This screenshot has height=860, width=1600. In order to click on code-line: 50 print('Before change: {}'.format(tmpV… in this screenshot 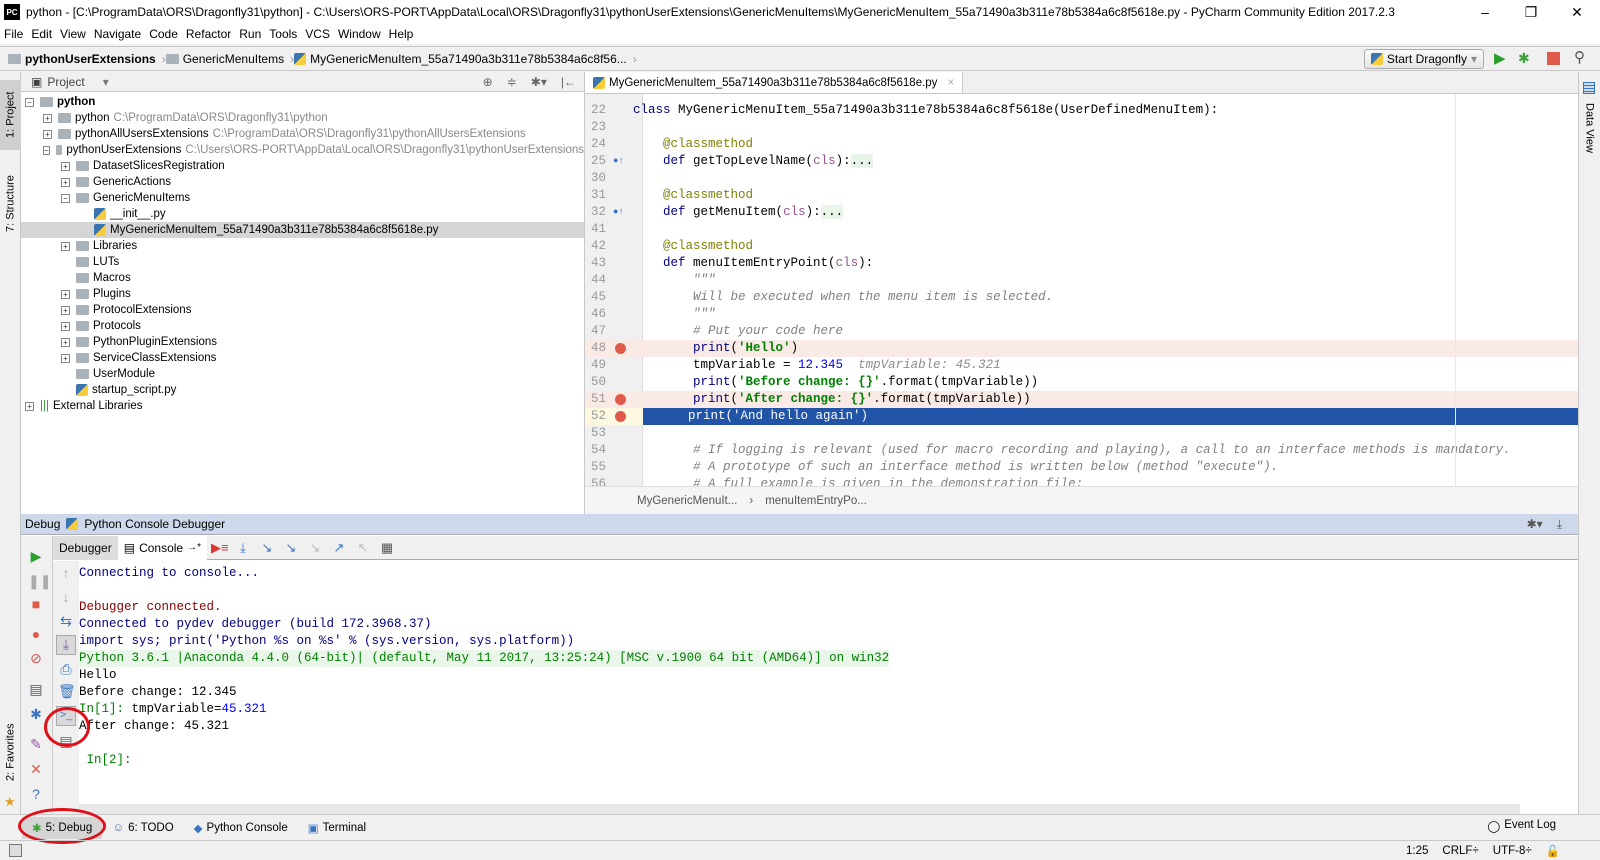, I will do `click(1081, 382)`.